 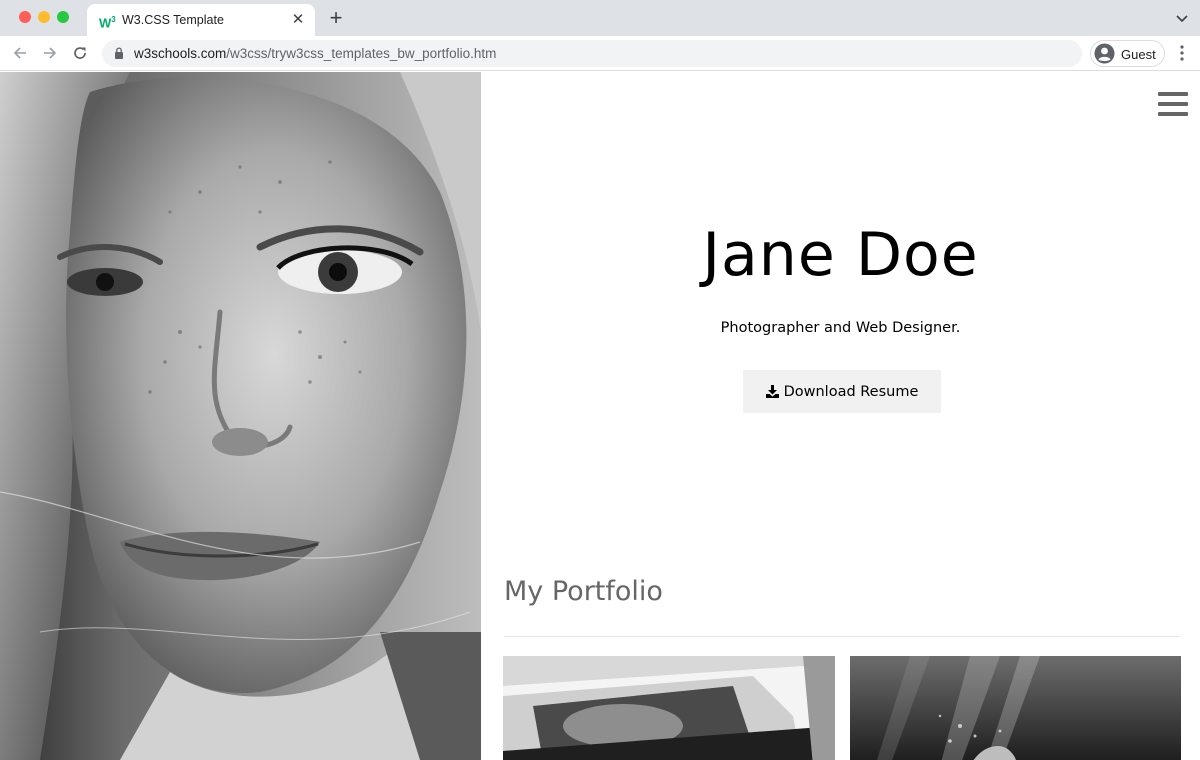 I want to click on portfolio-image-underwater, so click(x=1015, y=708).